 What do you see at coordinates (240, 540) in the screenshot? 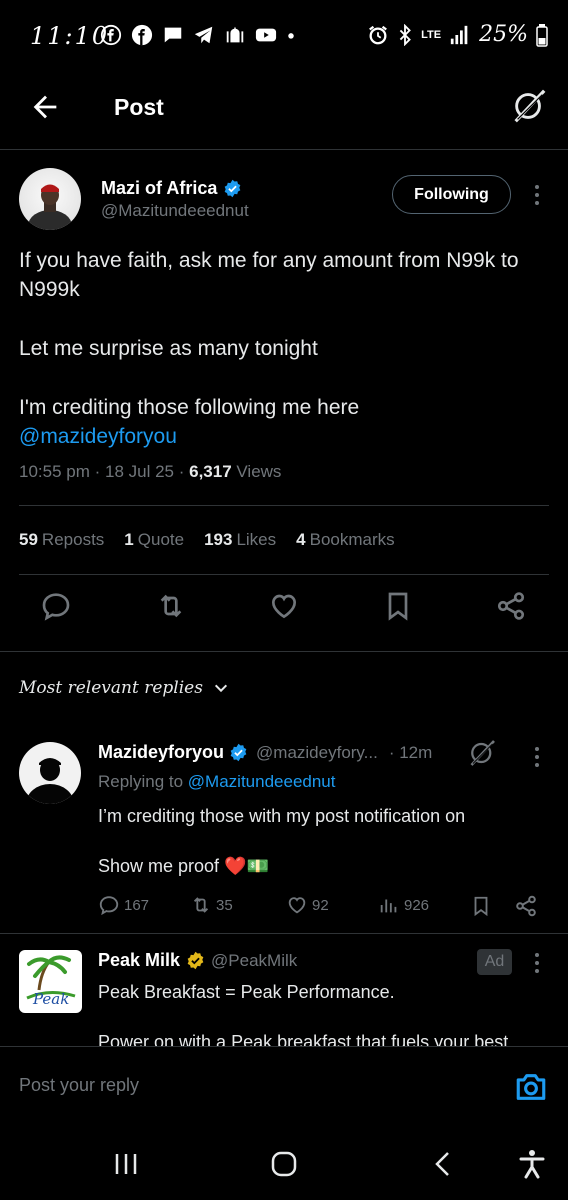
I see `likes-stat: 193 Likes` at bounding box center [240, 540].